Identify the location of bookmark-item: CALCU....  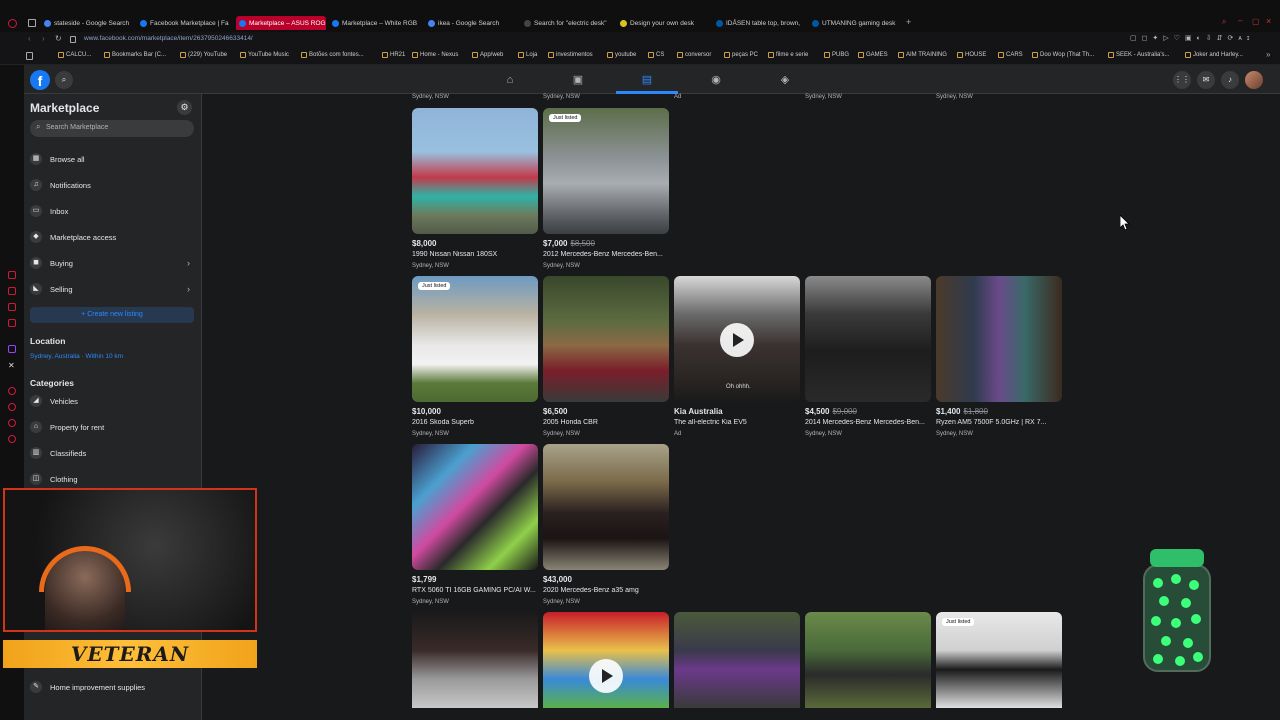
(74, 55).